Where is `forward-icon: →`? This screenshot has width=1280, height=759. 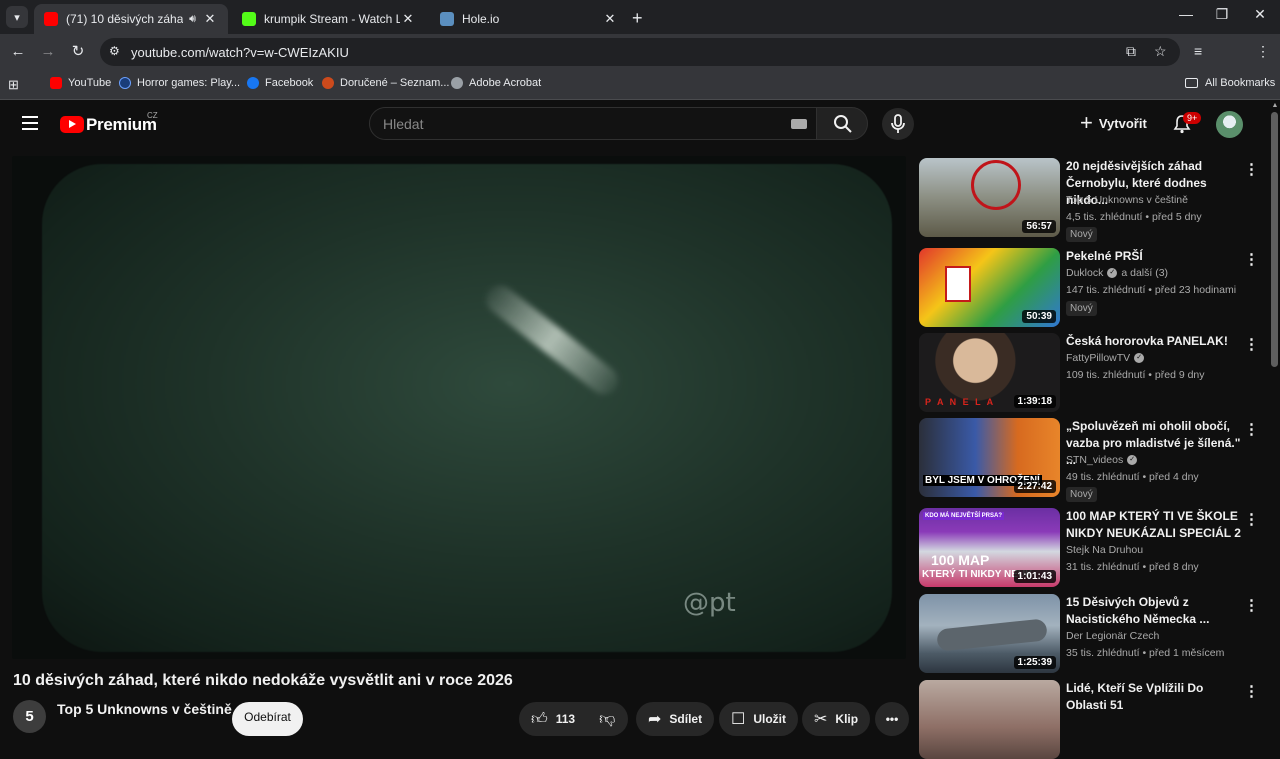
forward-icon: → is located at coordinates (48, 52).